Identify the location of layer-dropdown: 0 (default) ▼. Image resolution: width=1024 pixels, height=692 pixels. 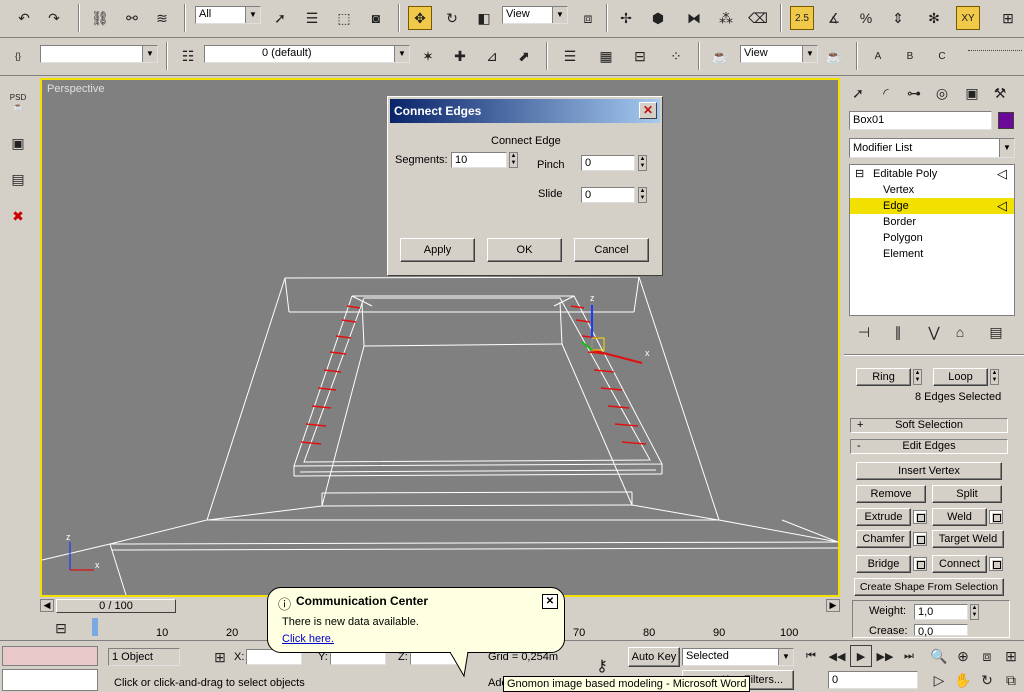
(307, 54).